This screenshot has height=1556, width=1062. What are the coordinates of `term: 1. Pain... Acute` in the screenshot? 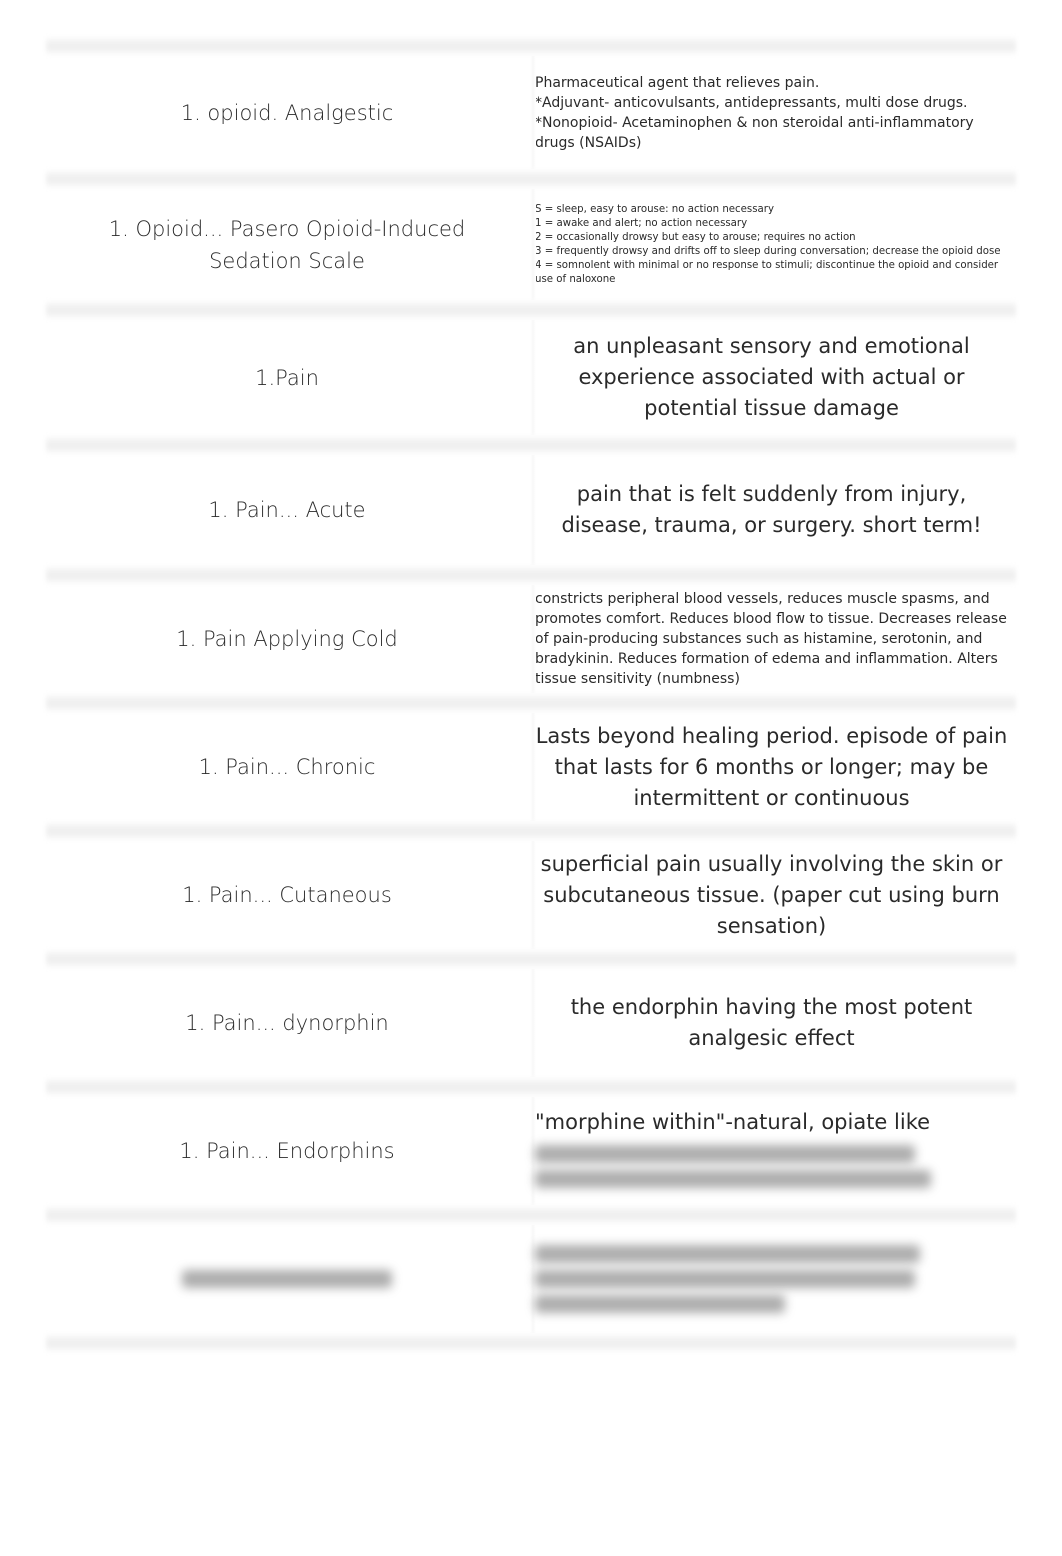 It's located at (287, 510).